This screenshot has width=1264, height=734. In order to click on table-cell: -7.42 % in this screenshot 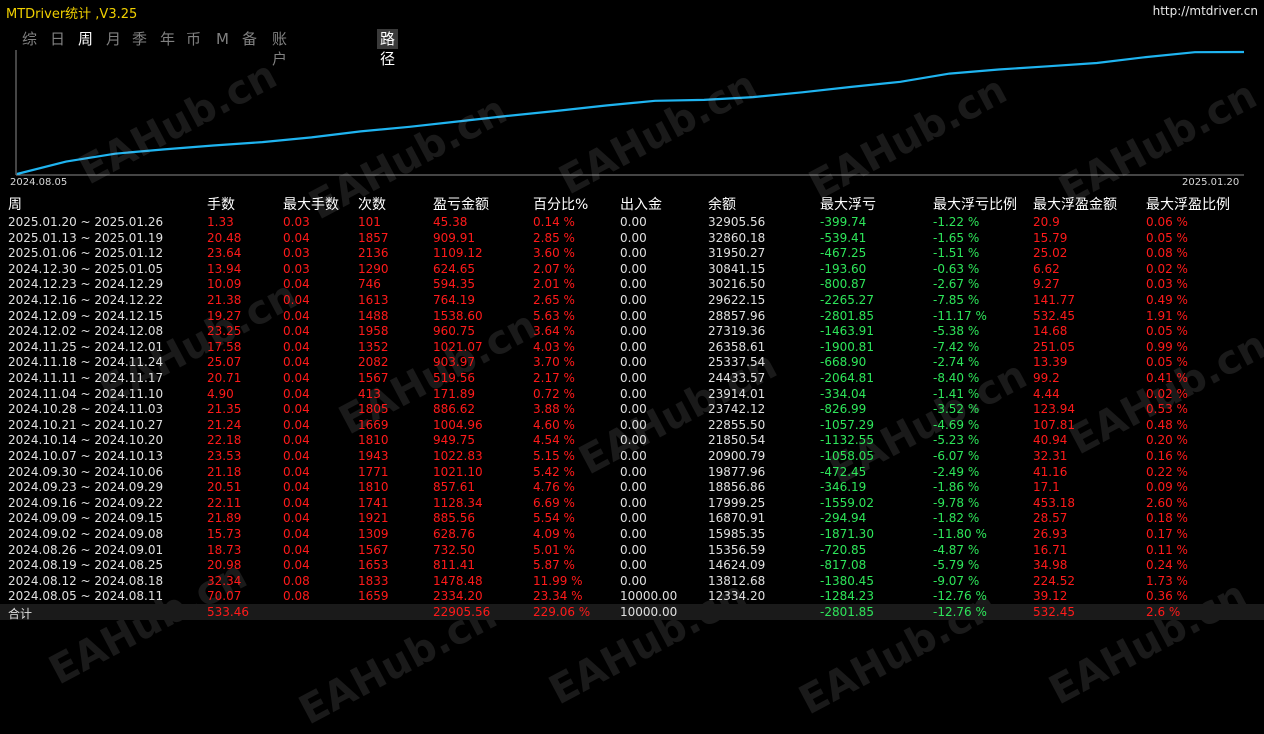, I will do `click(956, 346)`.